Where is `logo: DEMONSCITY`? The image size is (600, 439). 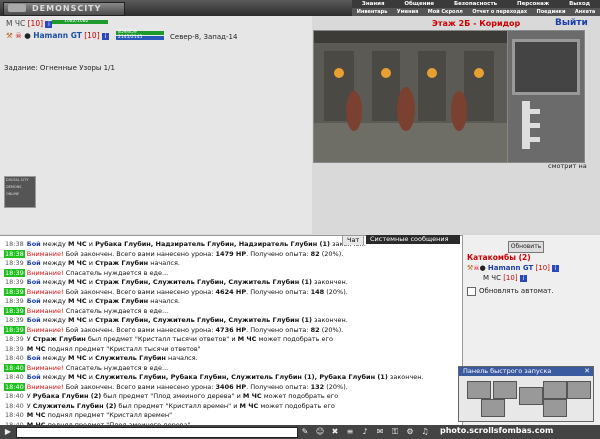
logo: DEMONSCITY is located at coordinates (64, 9).